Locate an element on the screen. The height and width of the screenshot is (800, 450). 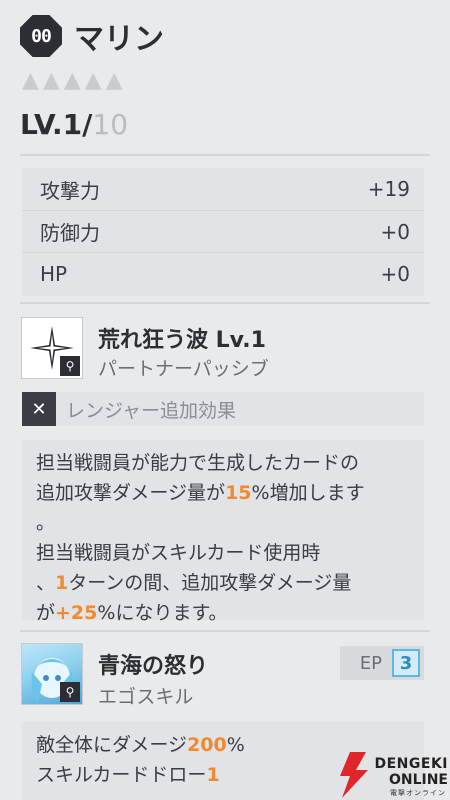
ego-title: 青海の怒り is located at coordinates (153, 666).